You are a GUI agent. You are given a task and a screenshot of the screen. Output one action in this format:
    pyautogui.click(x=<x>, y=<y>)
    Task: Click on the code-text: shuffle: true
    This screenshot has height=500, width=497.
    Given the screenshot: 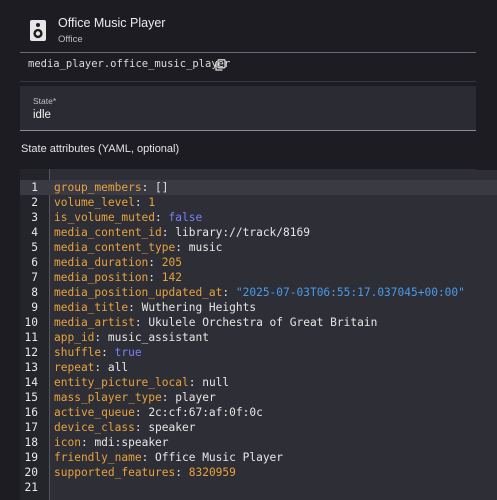 What is the action you would take?
    pyautogui.click(x=98, y=352)
    